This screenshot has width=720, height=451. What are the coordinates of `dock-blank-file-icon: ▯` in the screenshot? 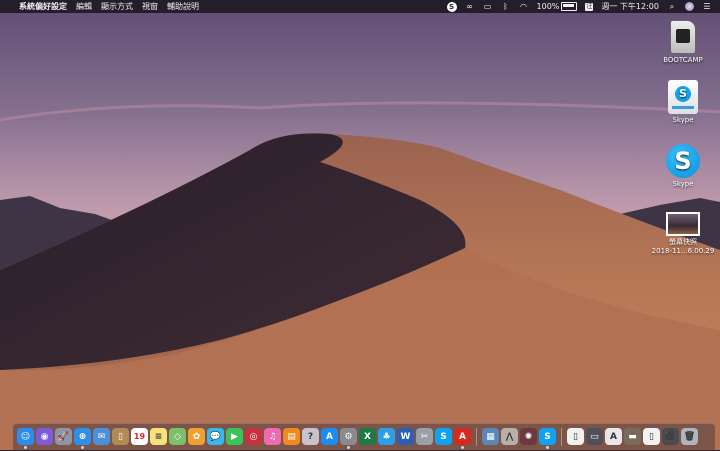 It's located at (651, 436).